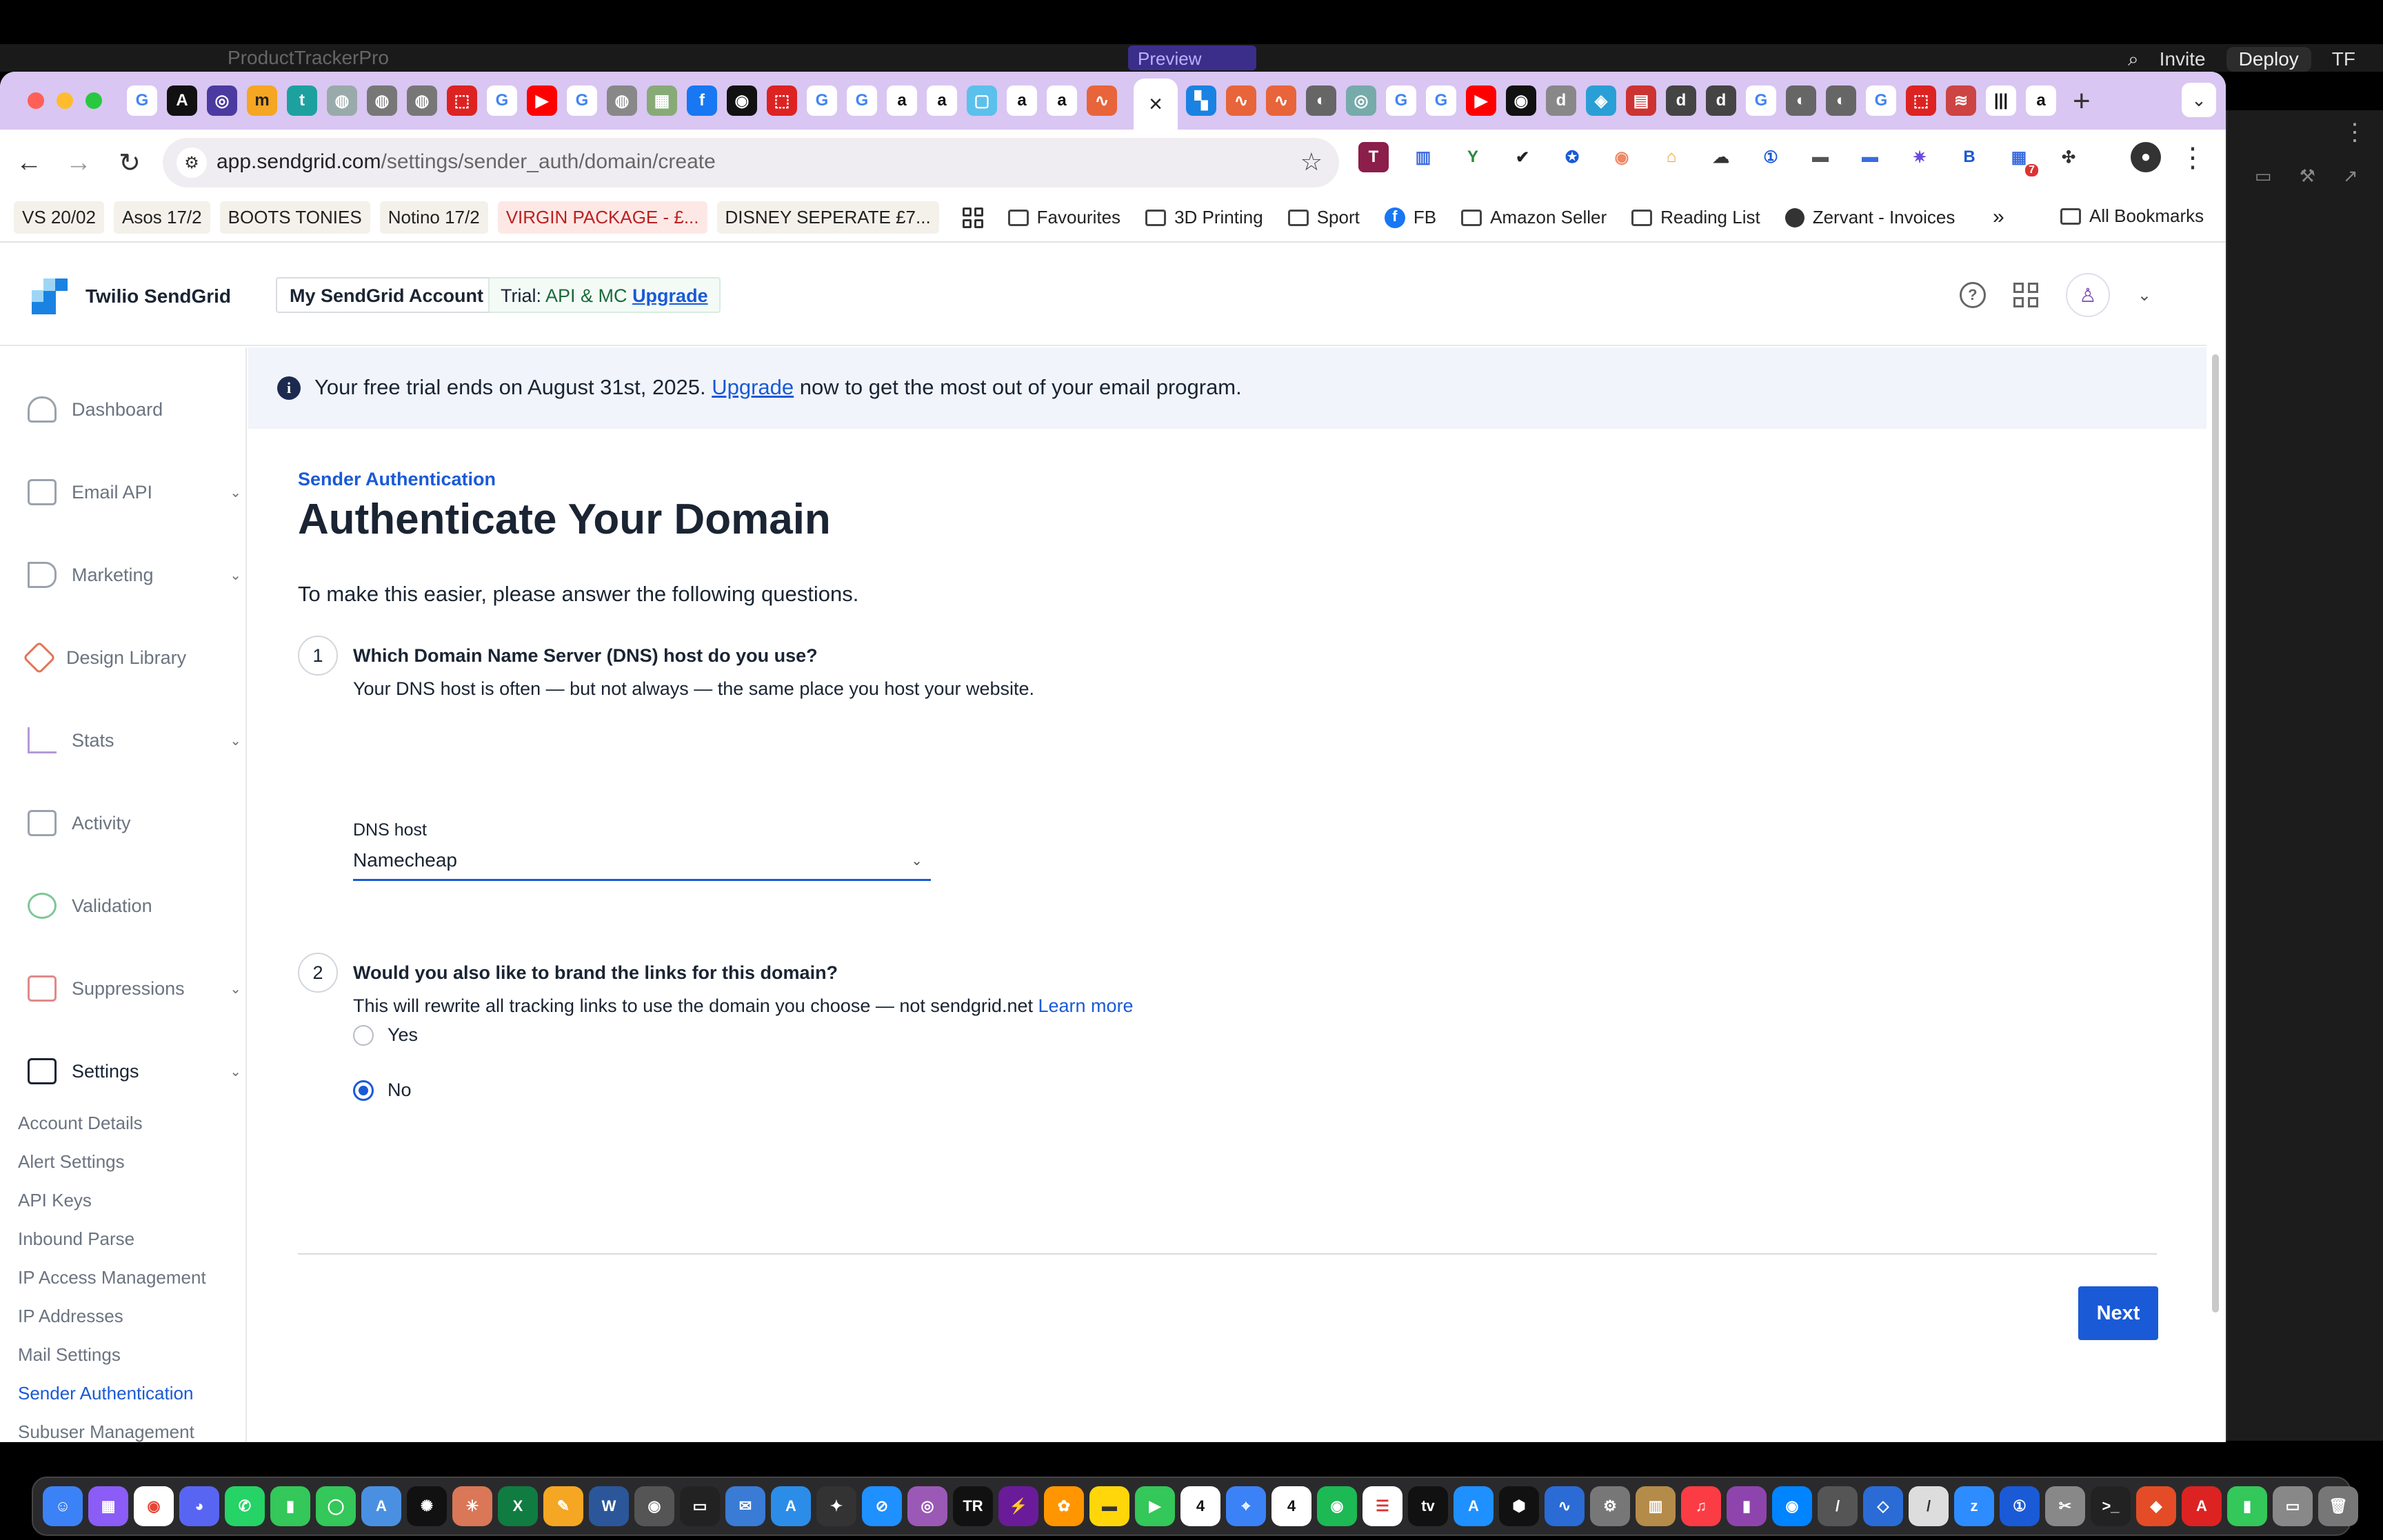 The image size is (2383, 1540). I want to click on folder-extension-icon: ▬, so click(1870, 157).